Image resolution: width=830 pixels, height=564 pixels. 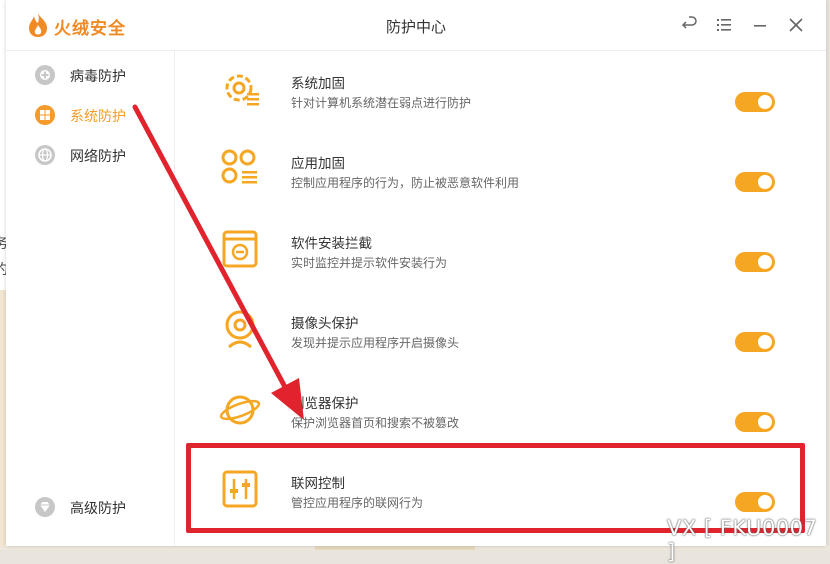 I want to click on annotation-arrow, so click(x=218, y=262).